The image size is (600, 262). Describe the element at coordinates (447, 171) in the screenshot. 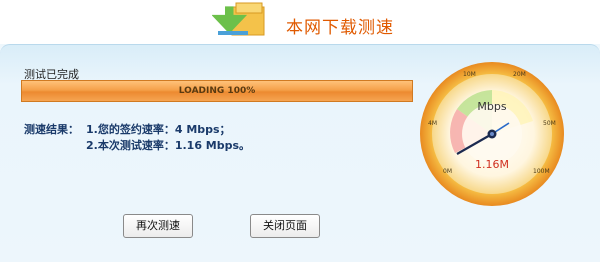

I see `gauge-label-0m: 0M` at that location.